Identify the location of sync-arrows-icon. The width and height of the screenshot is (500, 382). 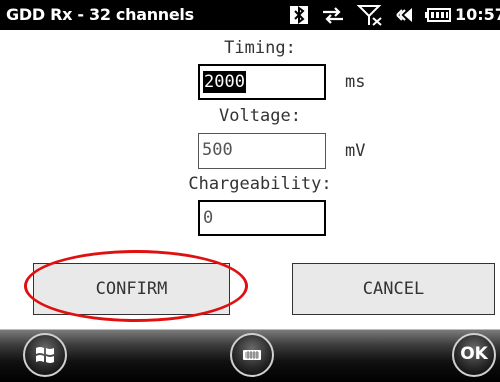
(333, 15).